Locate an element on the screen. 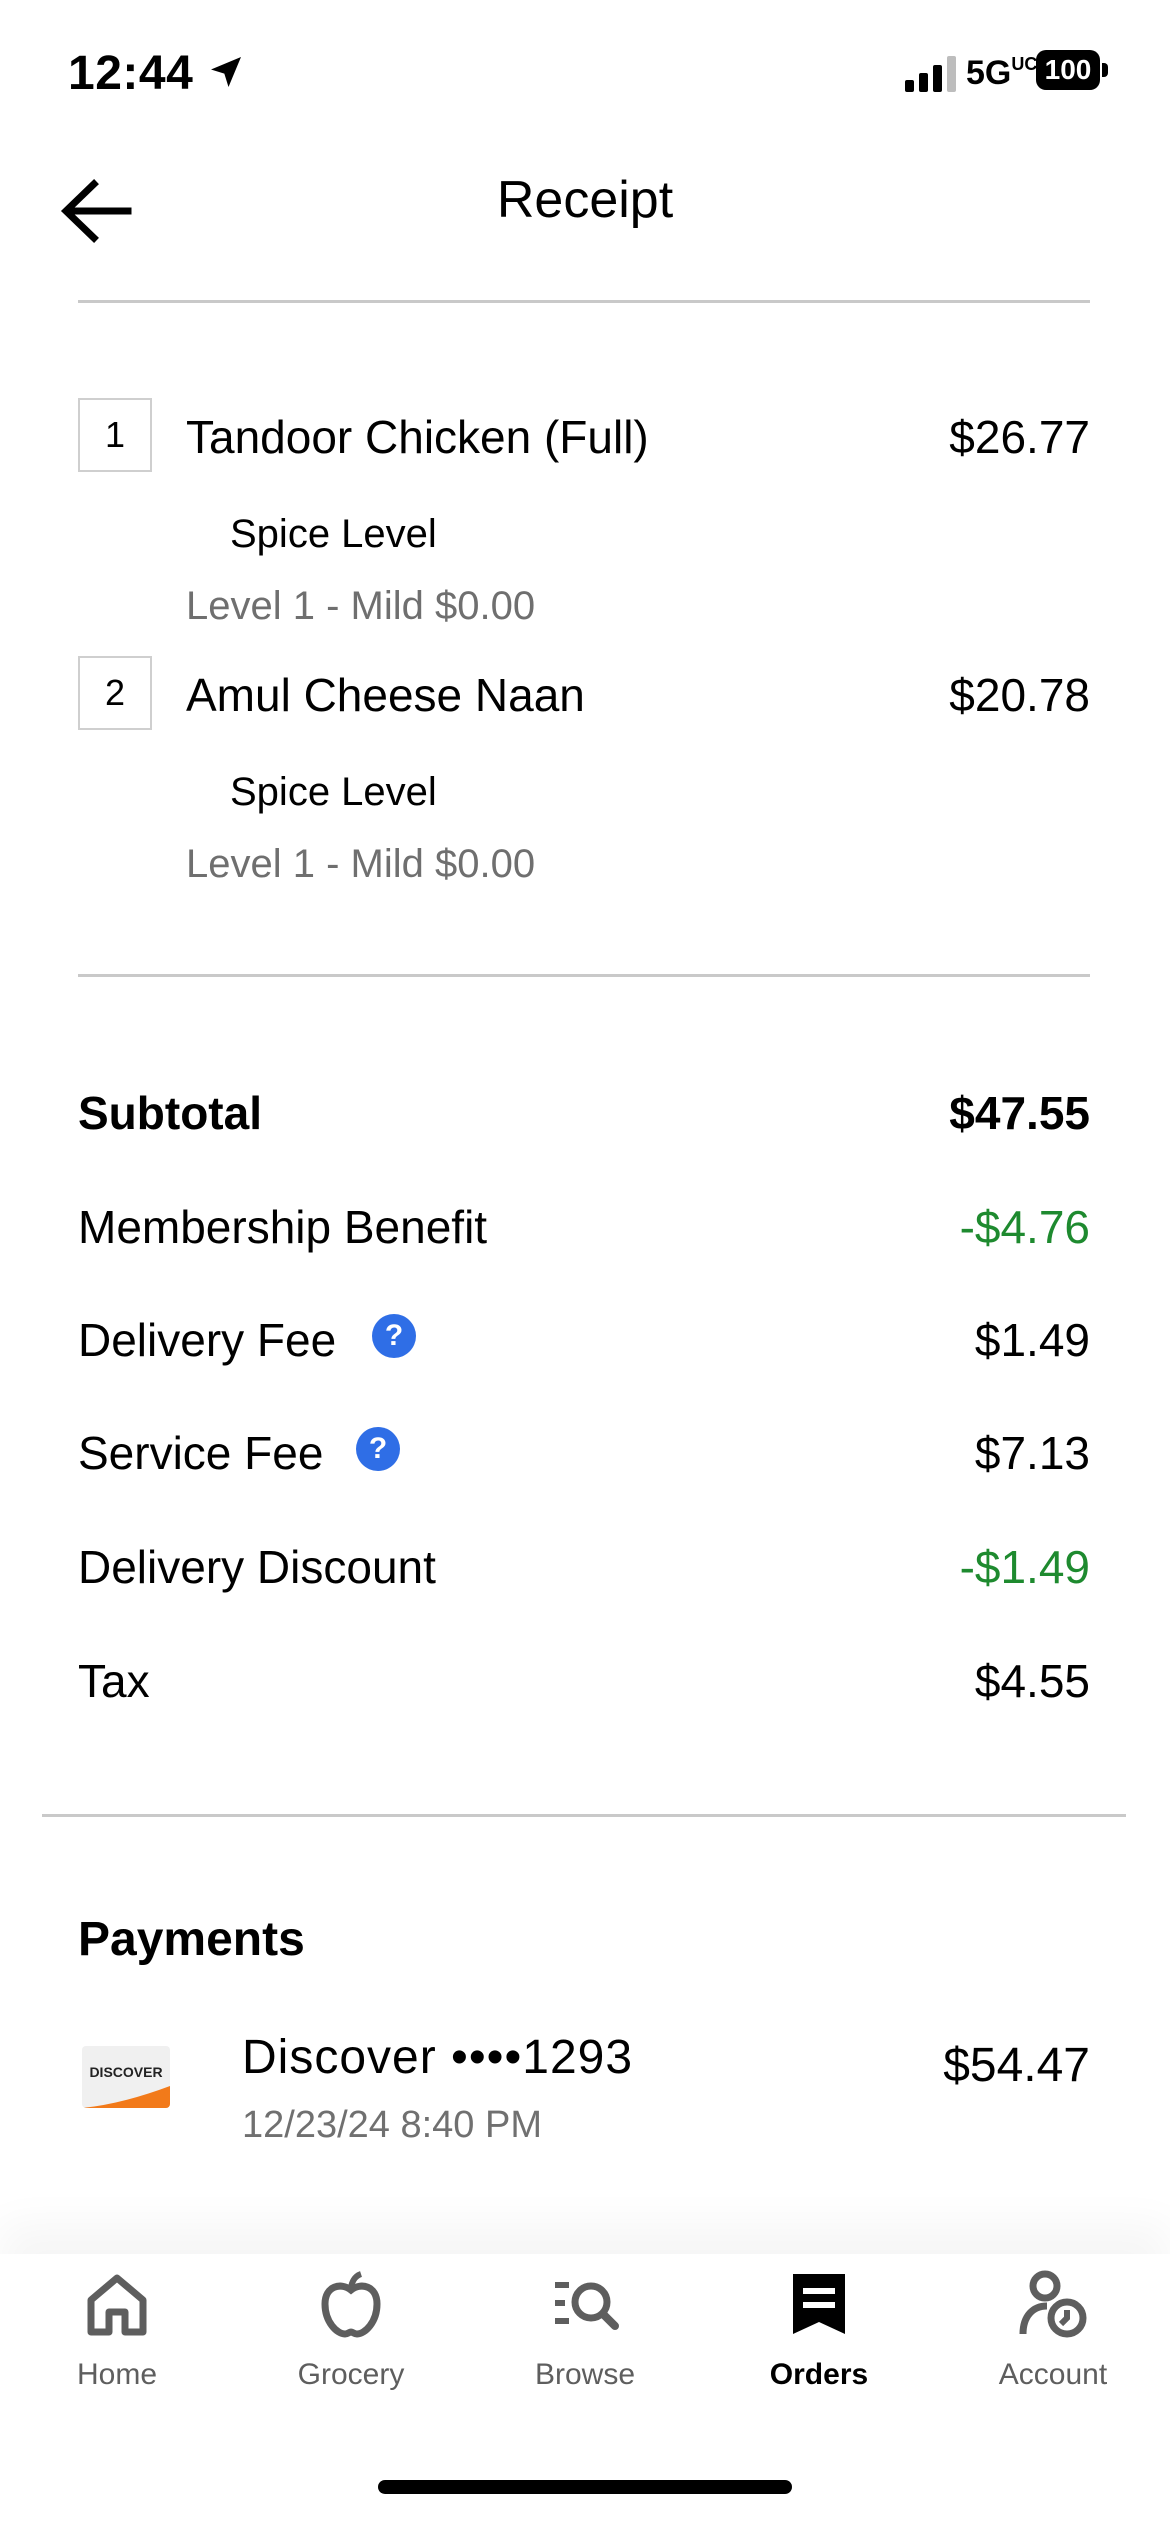  tax-value: $4.55 is located at coordinates (1032, 1681).